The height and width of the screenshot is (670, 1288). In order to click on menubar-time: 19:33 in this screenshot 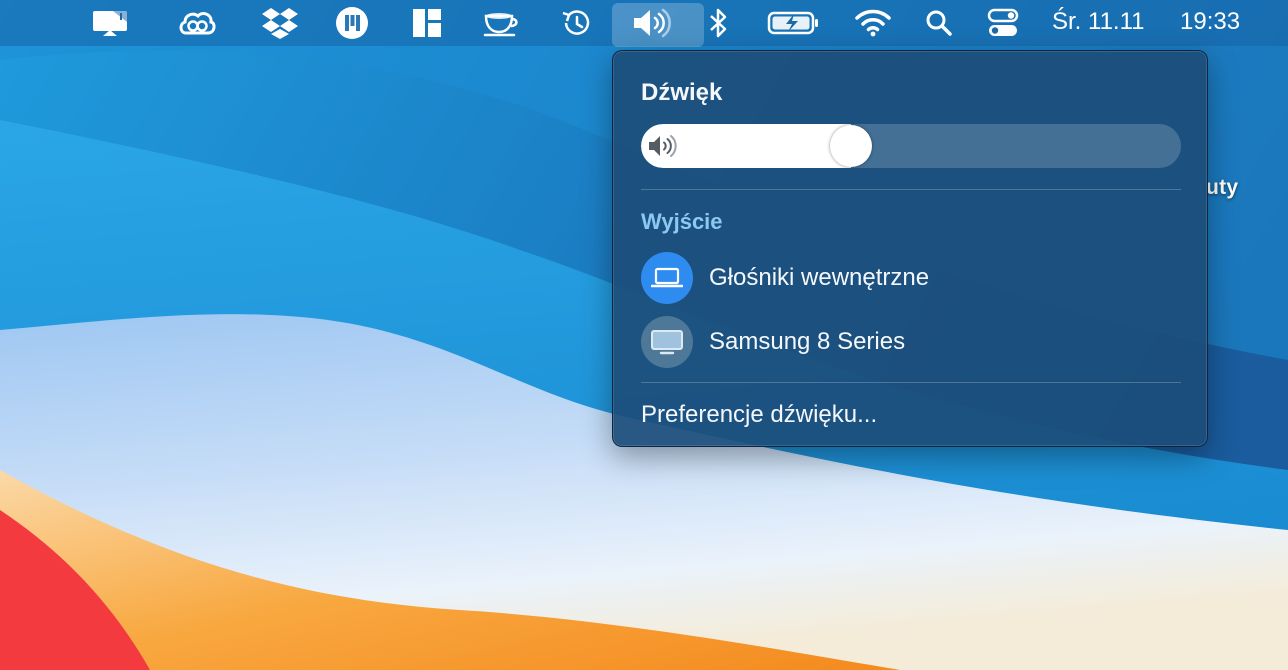, I will do `click(1210, 22)`.